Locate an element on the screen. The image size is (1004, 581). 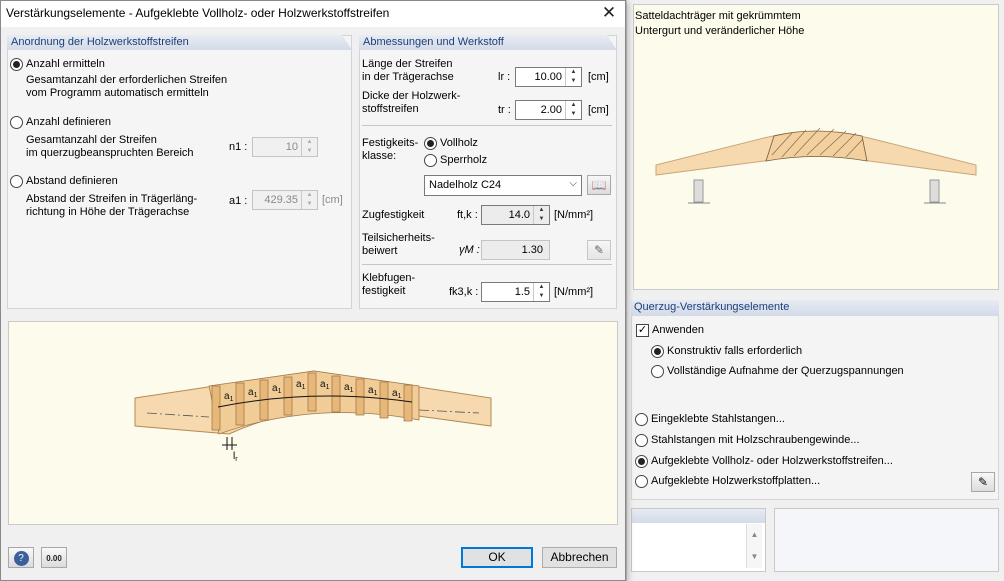
beam-drawing: a1 a1 a1 a1 a1 a1 a1 a1 lr is located at coordinates (313, 416).